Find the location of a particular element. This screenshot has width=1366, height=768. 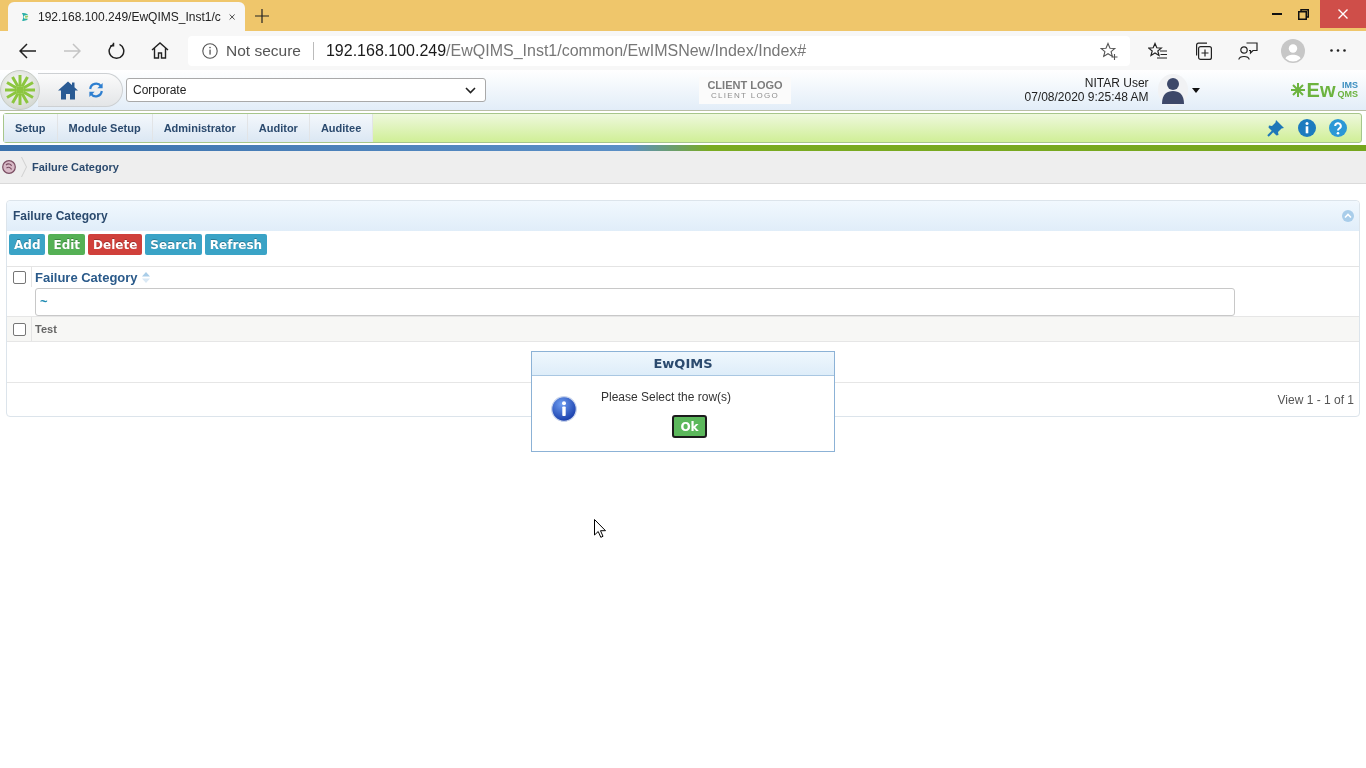

breadcrumb-title: Failure Category is located at coordinates (75, 167).